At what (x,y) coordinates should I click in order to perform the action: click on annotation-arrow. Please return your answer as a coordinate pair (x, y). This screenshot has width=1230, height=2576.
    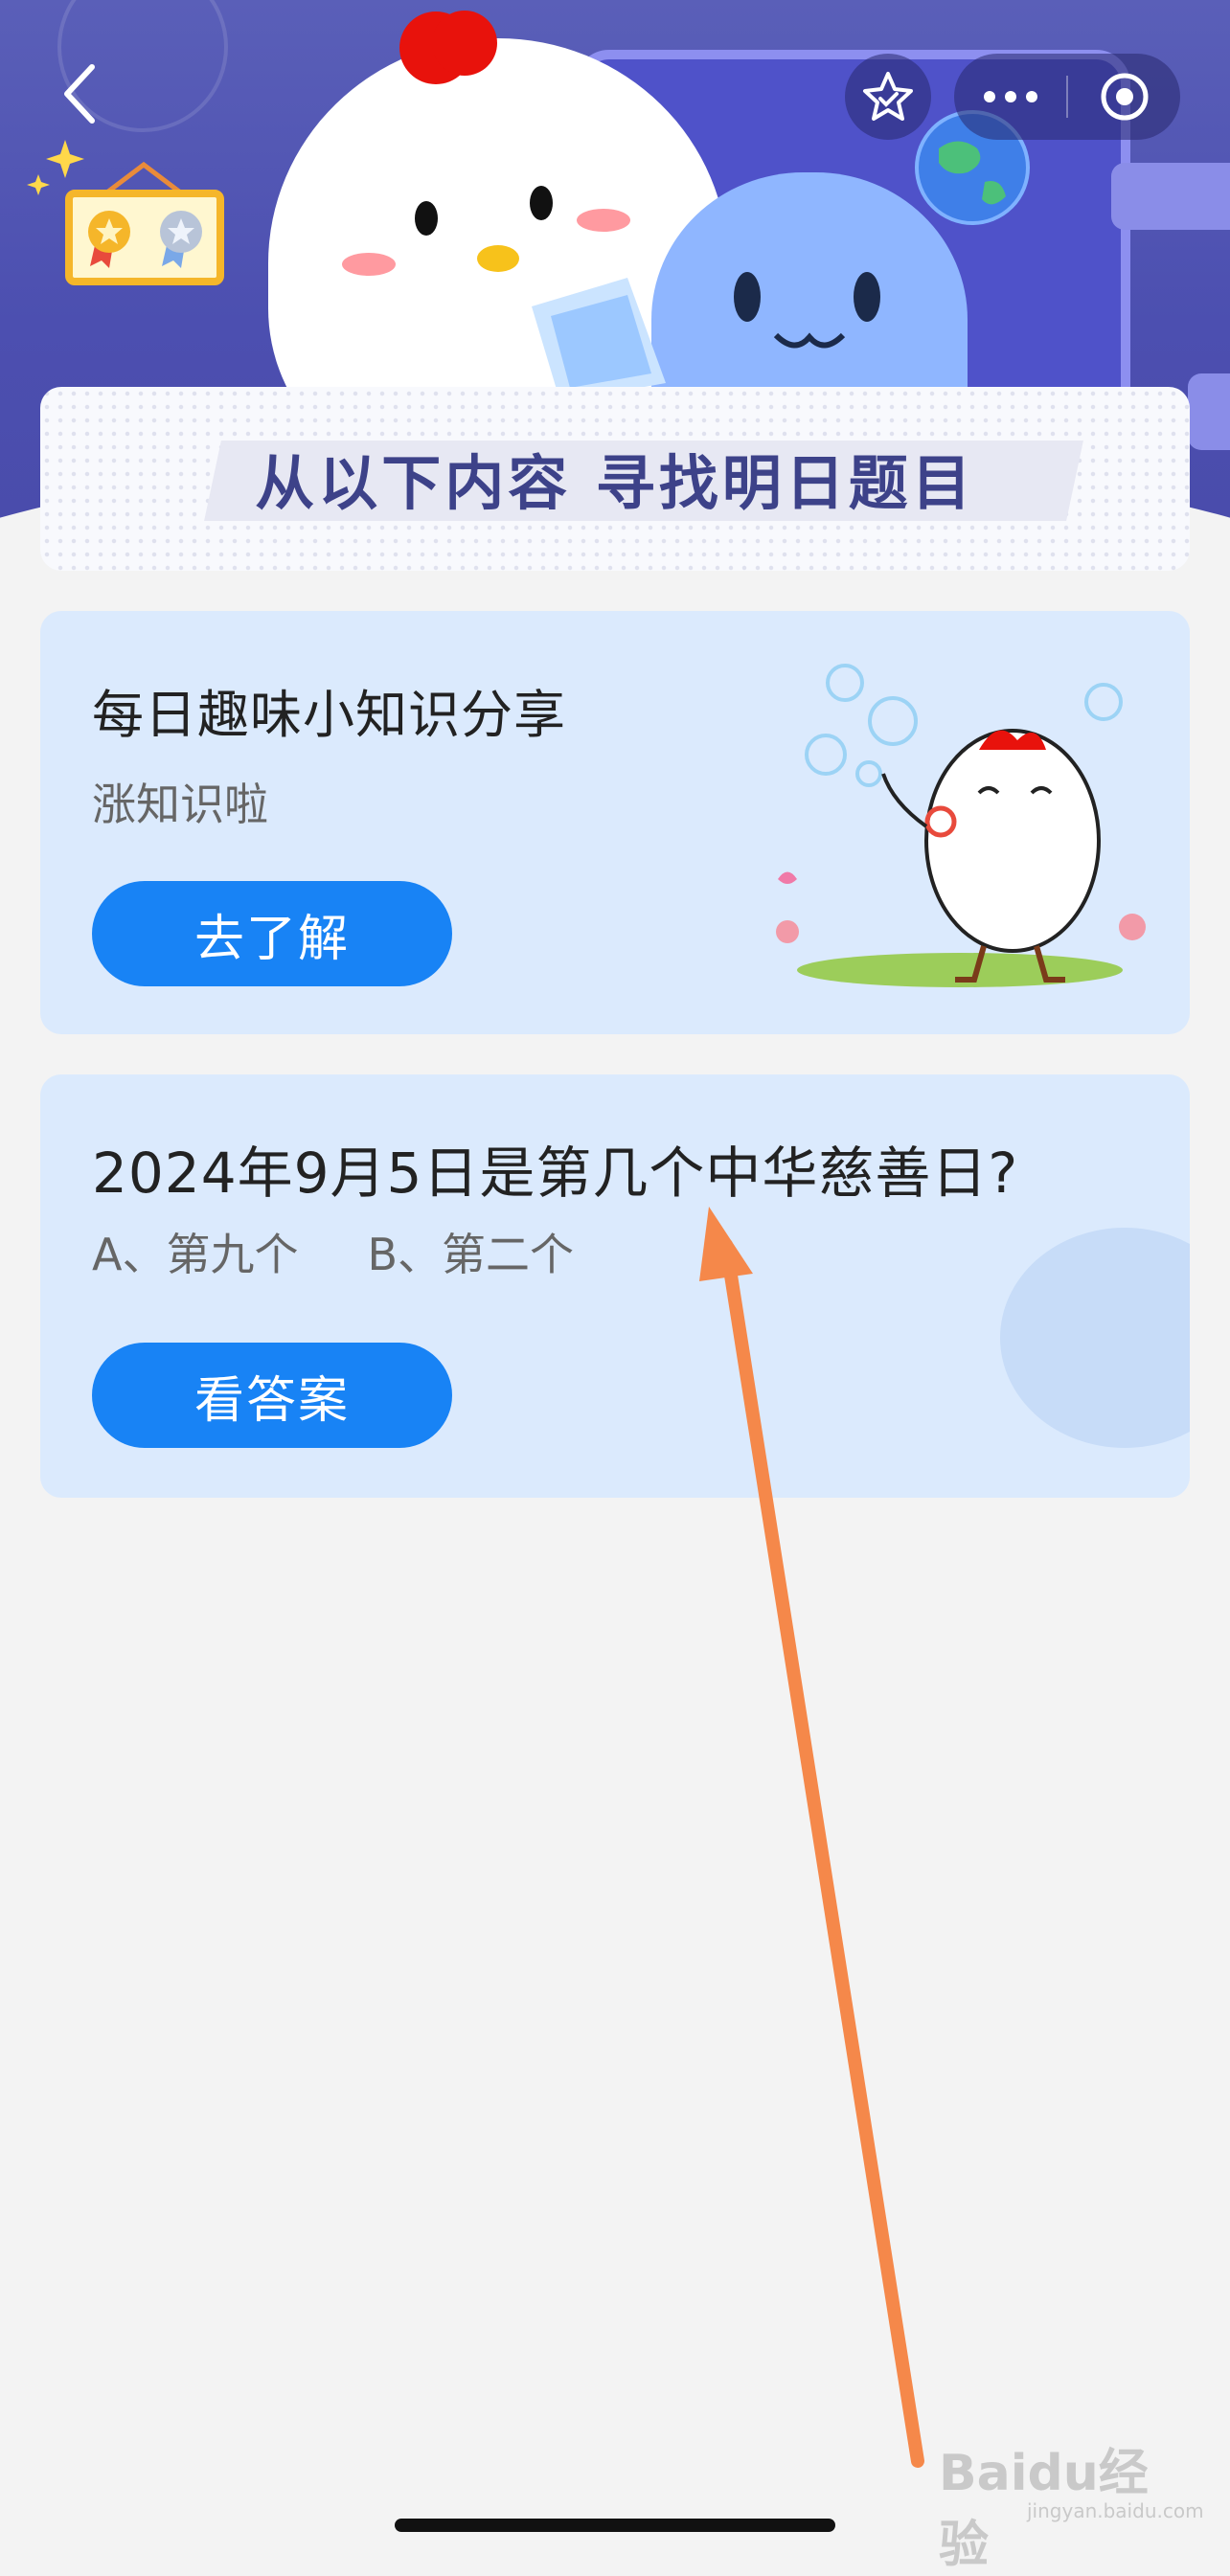
    Looking at the image, I should click on (811, 1837).